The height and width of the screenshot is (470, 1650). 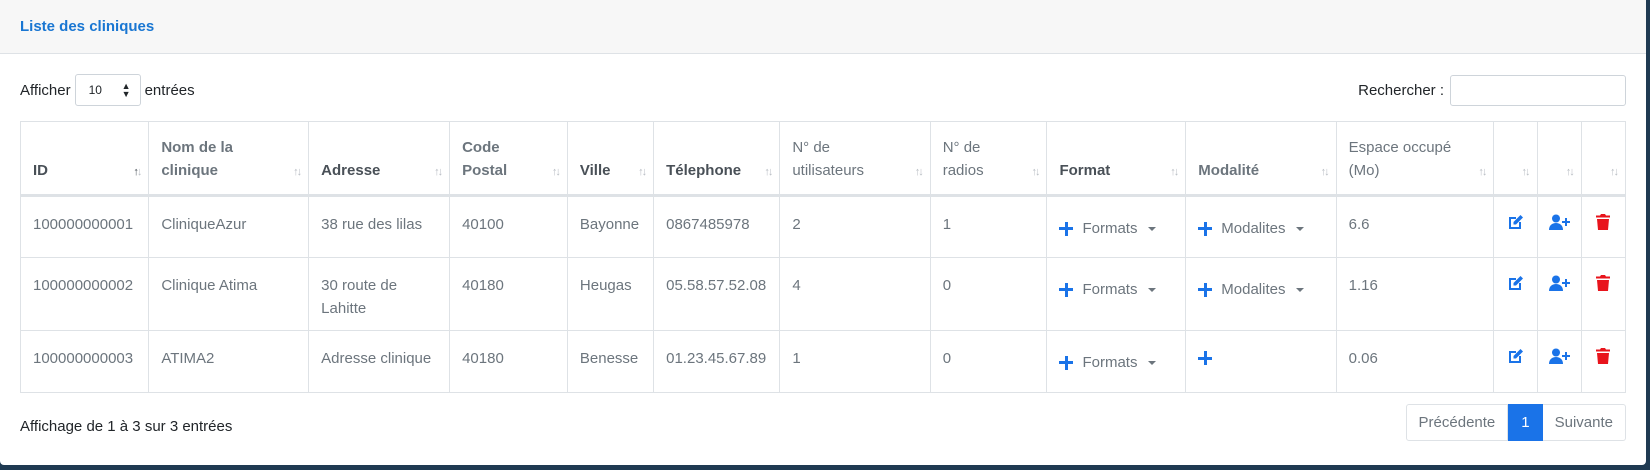 I want to click on column-header-format: Format ↑↓, so click(x=1116, y=159).